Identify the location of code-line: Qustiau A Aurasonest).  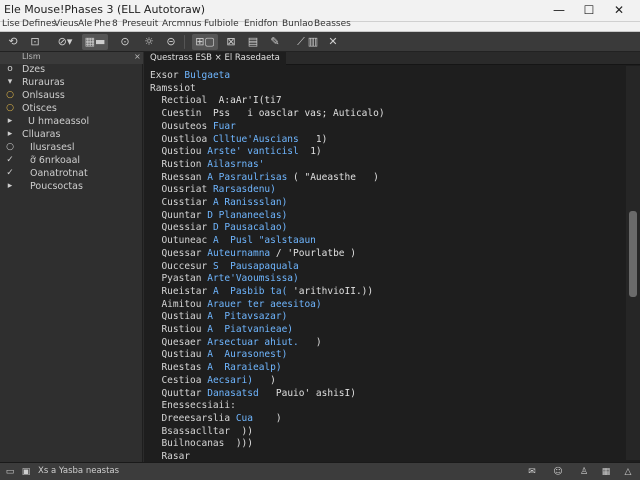
(221, 355).